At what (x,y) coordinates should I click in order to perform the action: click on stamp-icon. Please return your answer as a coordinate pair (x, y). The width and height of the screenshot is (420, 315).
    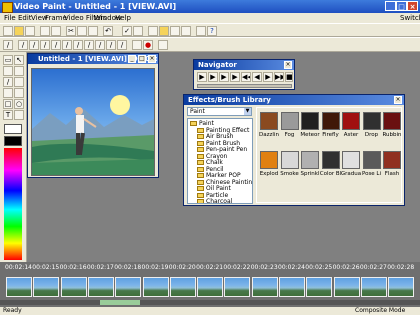
    Looking at the image, I should click on (137, 45).